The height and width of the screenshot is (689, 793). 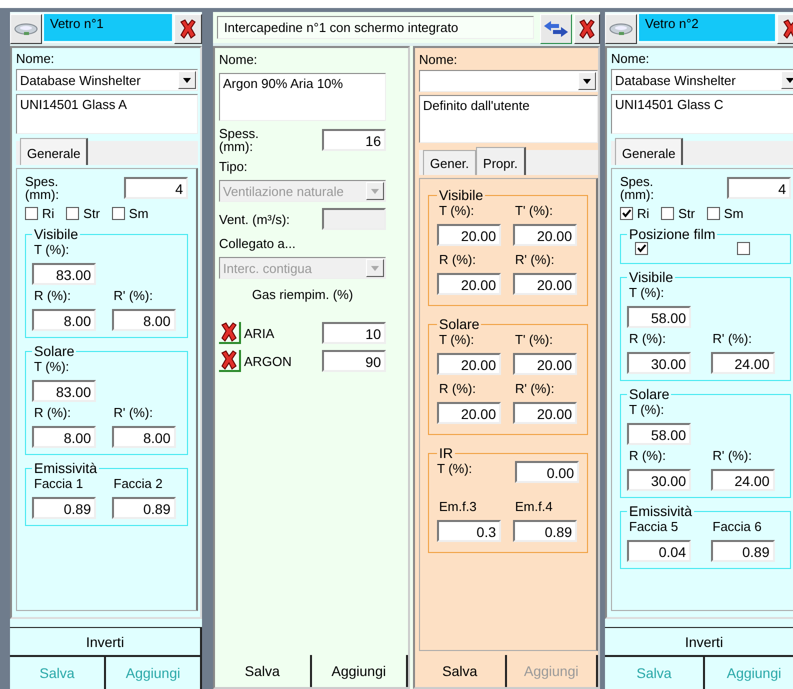 What do you see at coordinates (446, 453) in the screenshot?
I see `group-title: IR` at bounding box center [446, 453].